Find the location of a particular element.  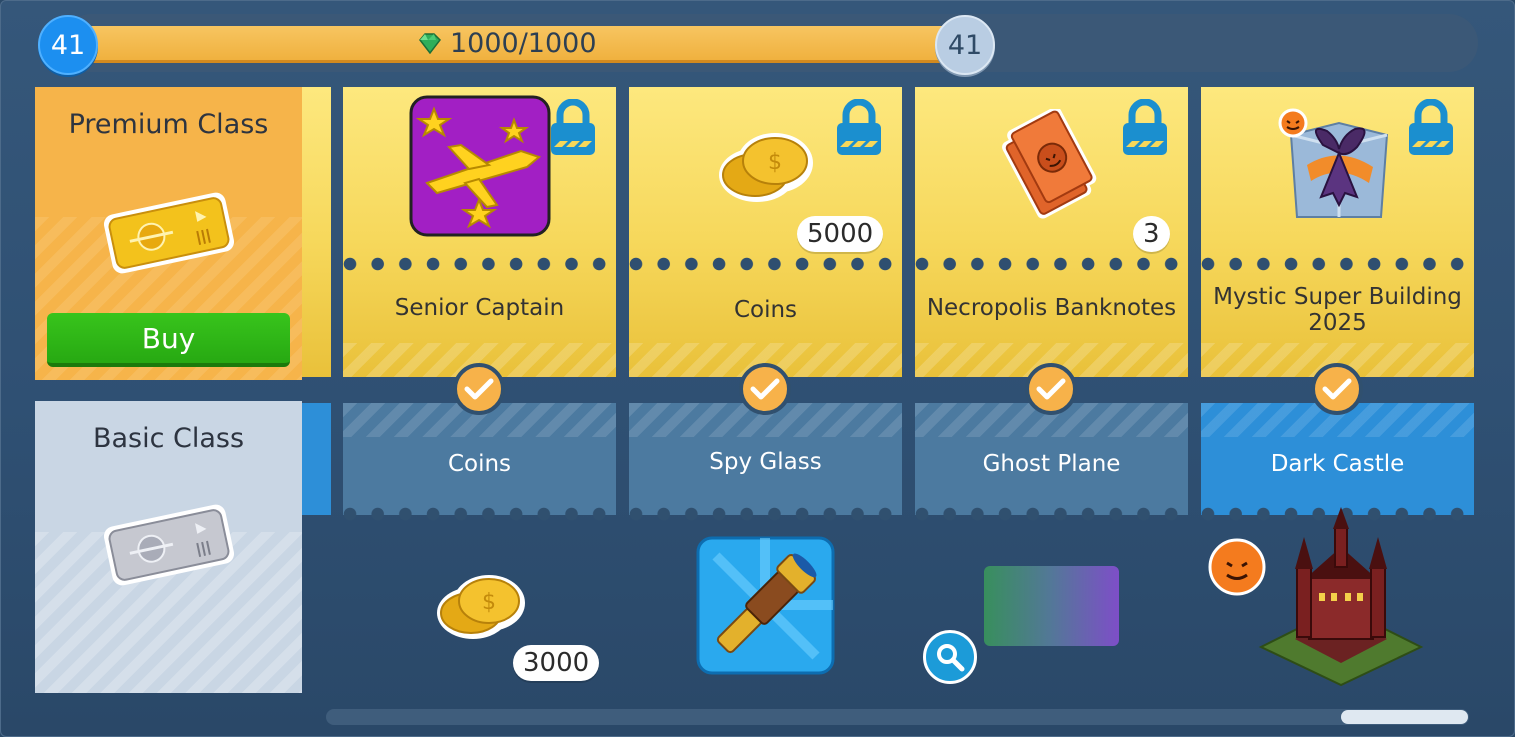

premium-reward-cell: Senior Captain is located at coordinates (479, 232).